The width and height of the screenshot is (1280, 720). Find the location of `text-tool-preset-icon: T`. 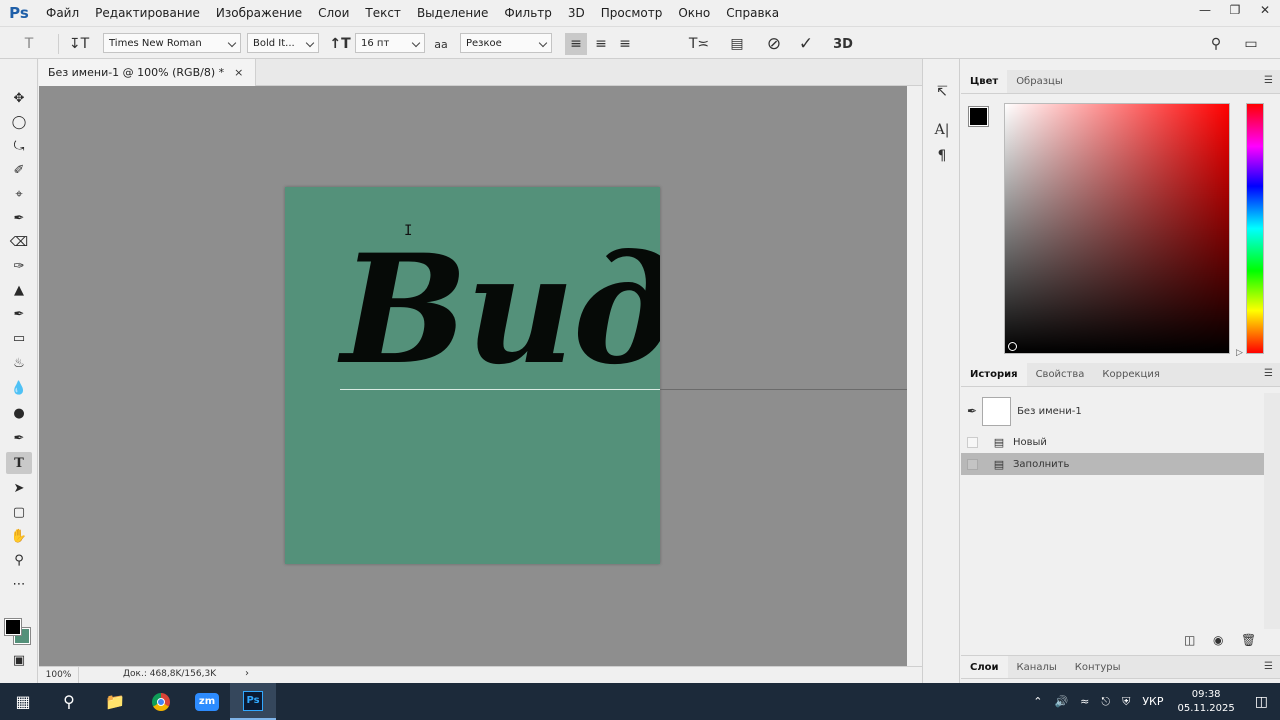

text-tool-preset-icon: T is located at coordinates (29, 44).